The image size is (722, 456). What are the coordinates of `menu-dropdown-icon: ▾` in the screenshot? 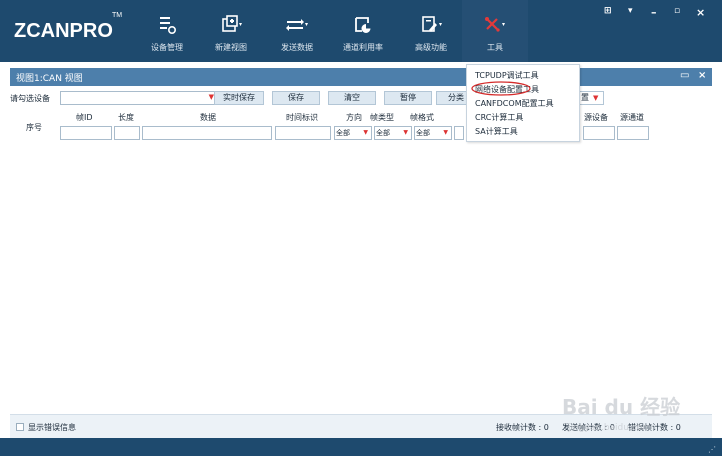 It's located at (630, 11).